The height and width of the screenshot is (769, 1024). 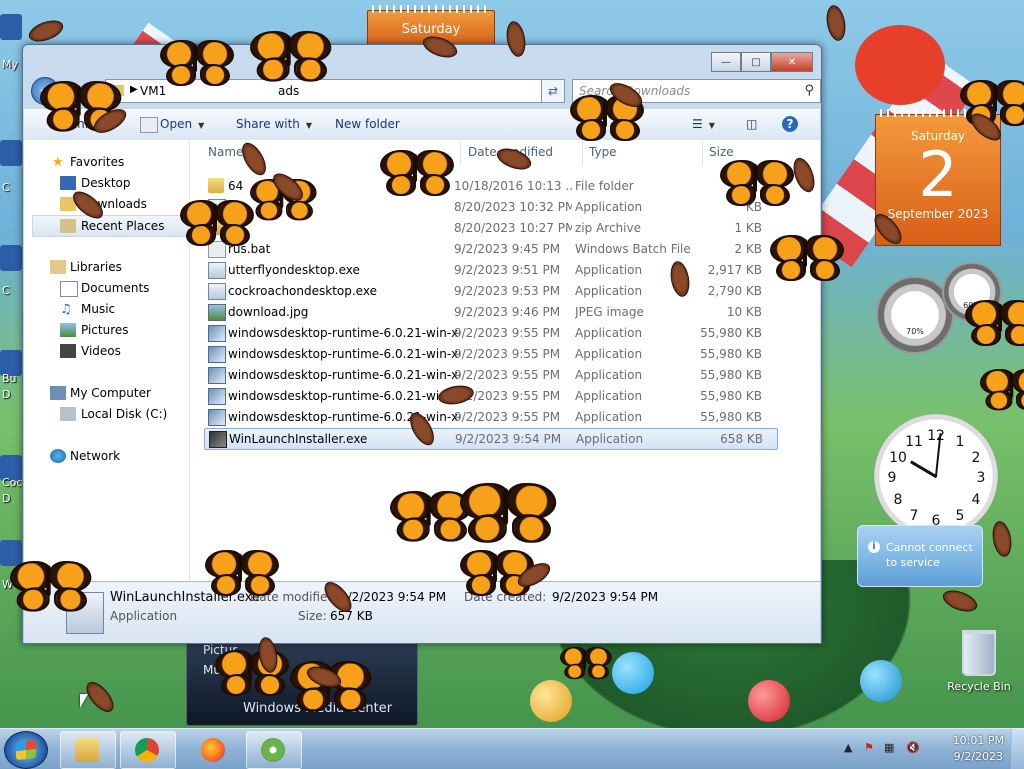 What do you see at coordinates (106, 351) in the screenshot?
I see `nav-videos: Videos` at bounding box center [106, 351].